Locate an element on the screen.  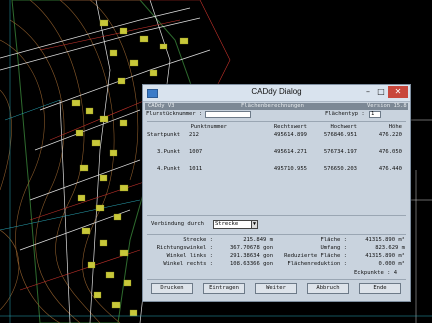
close-button: ✕ is located at coordinates (398, 92).